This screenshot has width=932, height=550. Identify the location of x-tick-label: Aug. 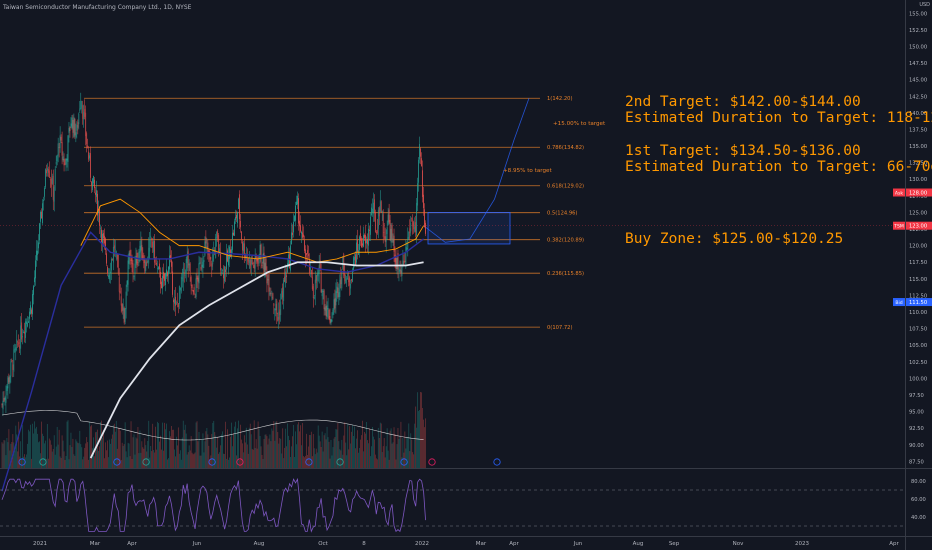
(638, 544).